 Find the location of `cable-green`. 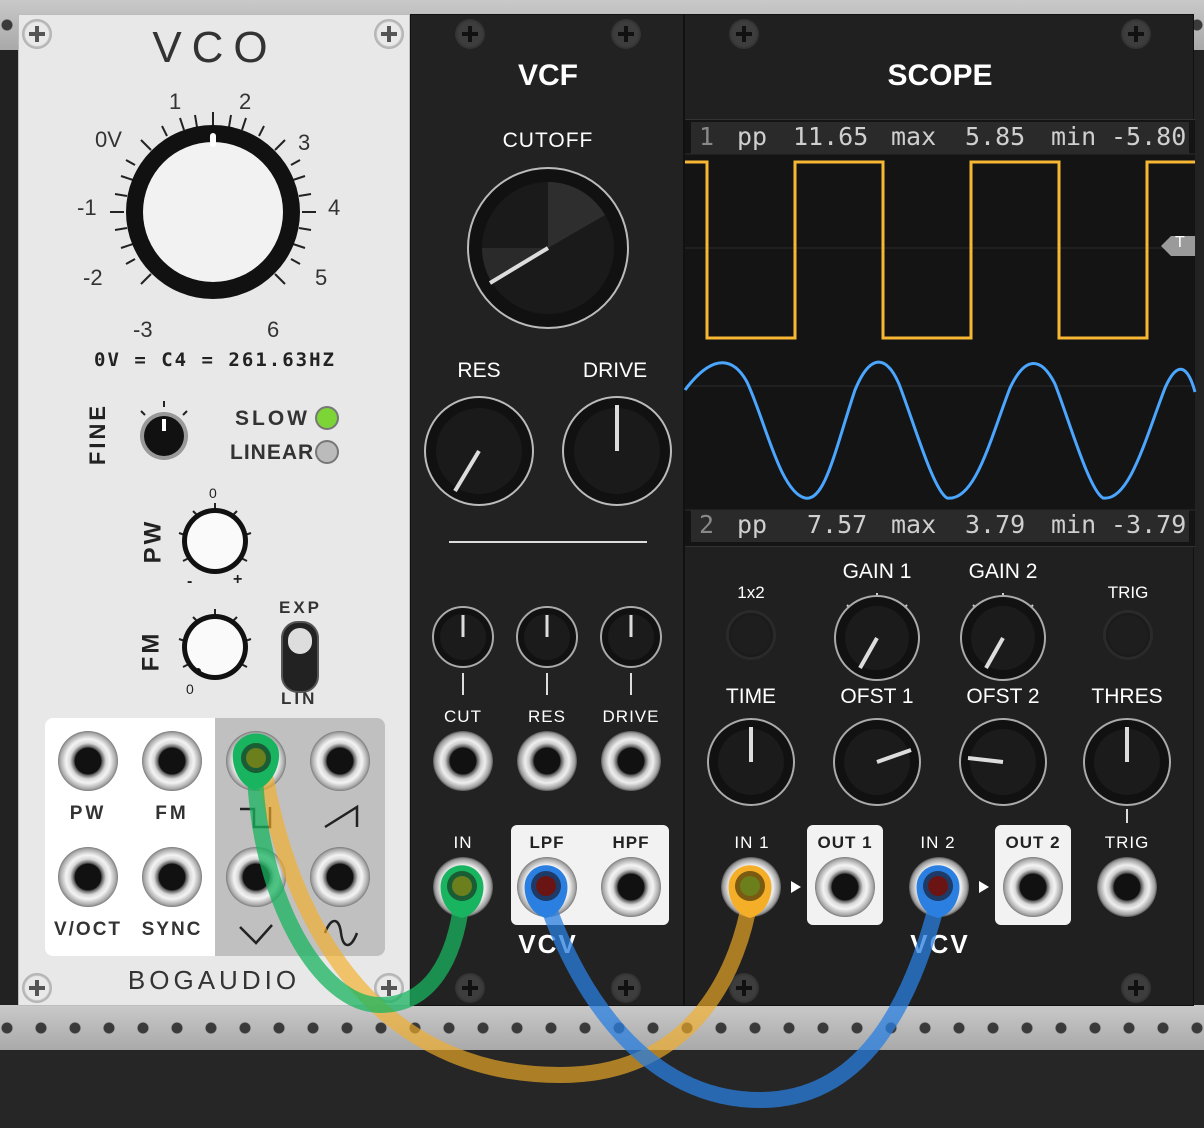

cable-green is located at coordinates (358, 890).